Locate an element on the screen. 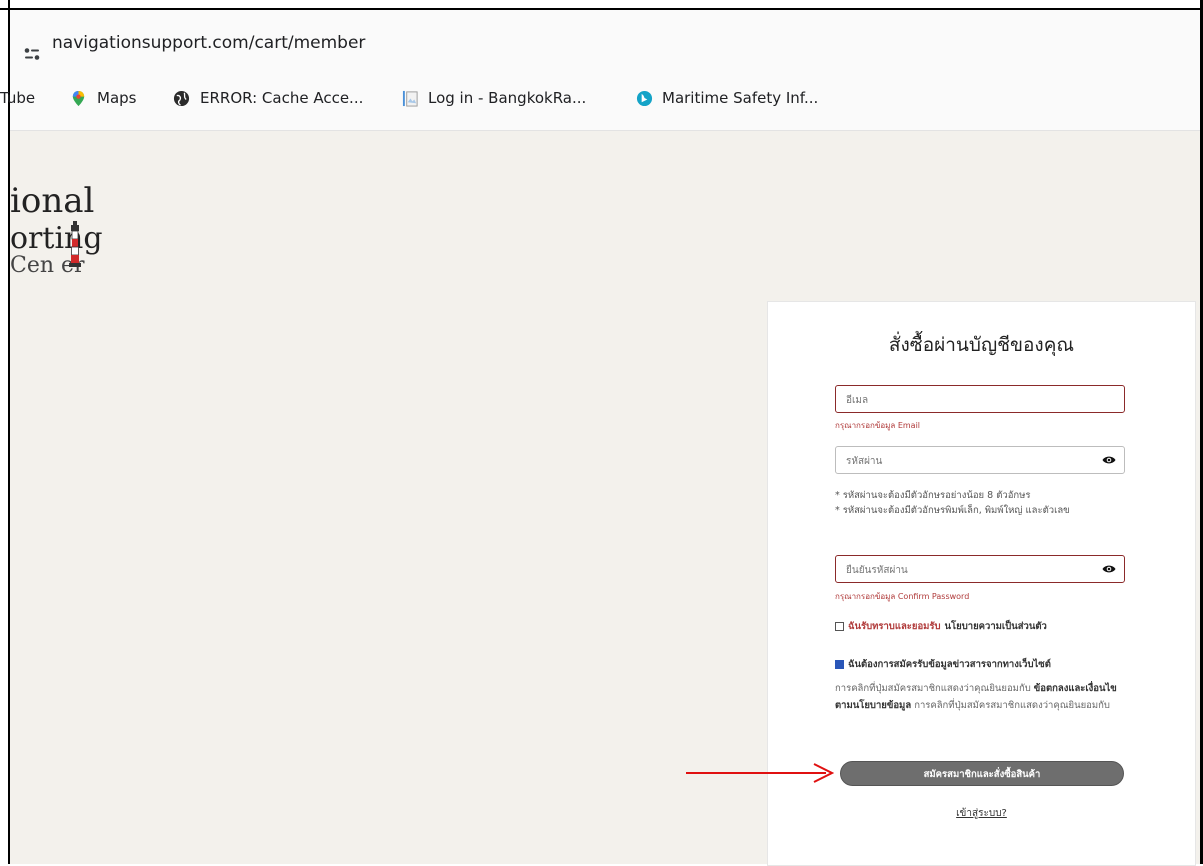  password-field is located at coordinates (980, 460).